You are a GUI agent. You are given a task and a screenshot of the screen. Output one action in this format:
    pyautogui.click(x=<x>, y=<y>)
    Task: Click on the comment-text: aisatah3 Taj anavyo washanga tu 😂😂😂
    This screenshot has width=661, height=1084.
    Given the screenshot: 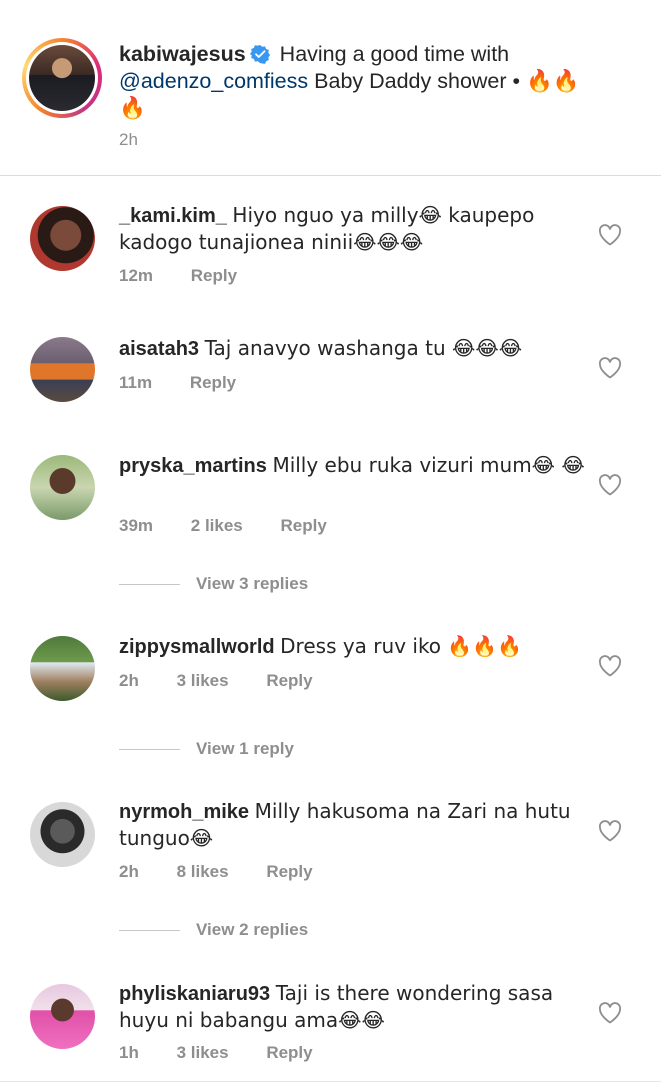 What is the action you would take?
    pyautogui.click(x=354, y=348)
    